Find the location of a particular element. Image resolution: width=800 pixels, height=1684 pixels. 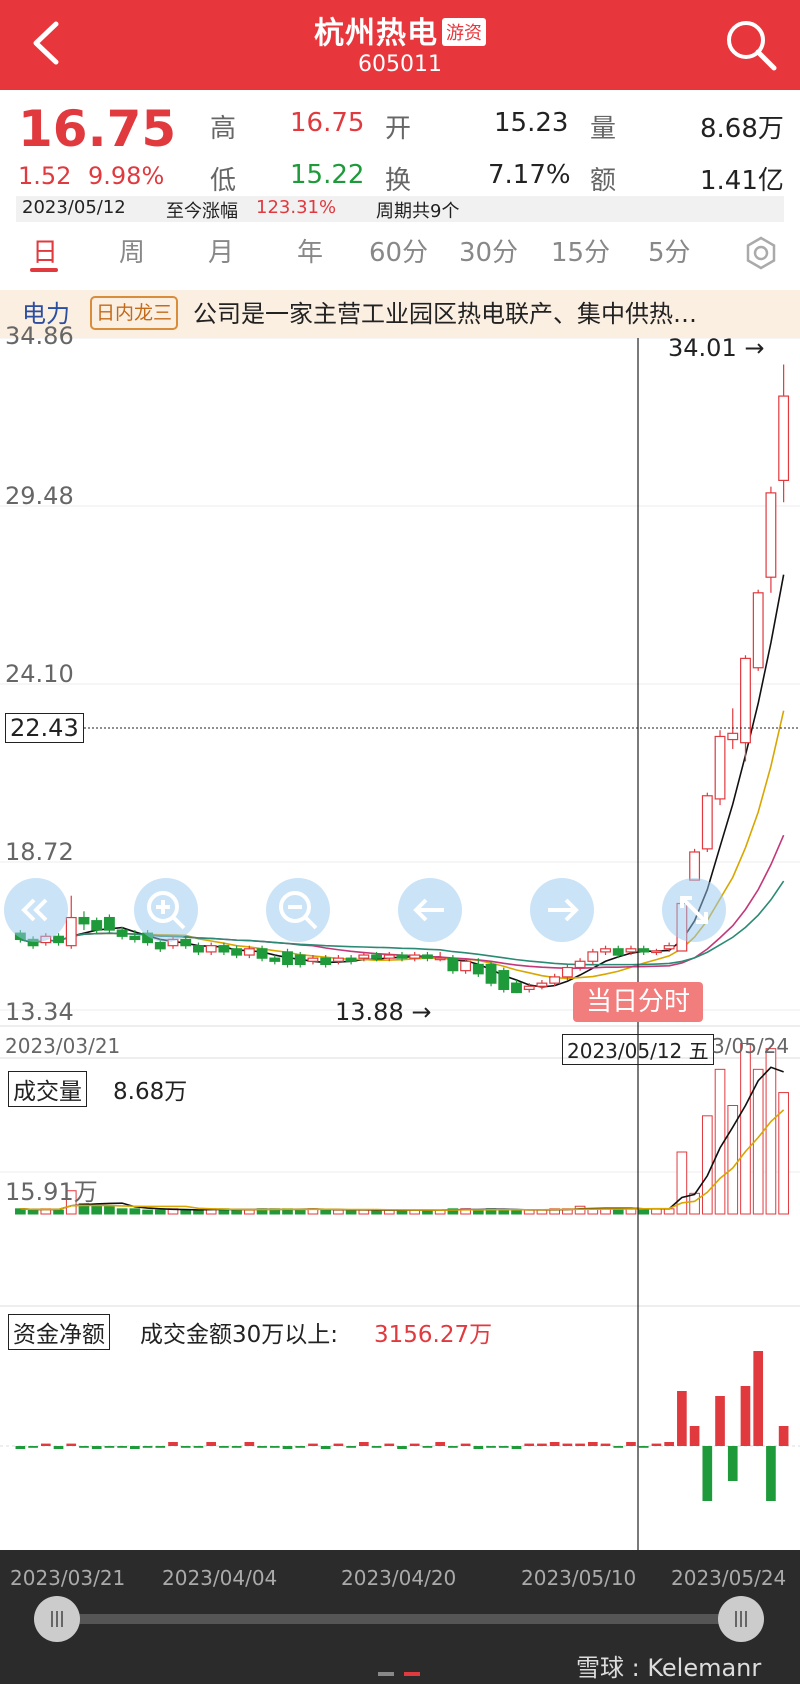

tab-day: 日 is located at coordinates (45, 250).